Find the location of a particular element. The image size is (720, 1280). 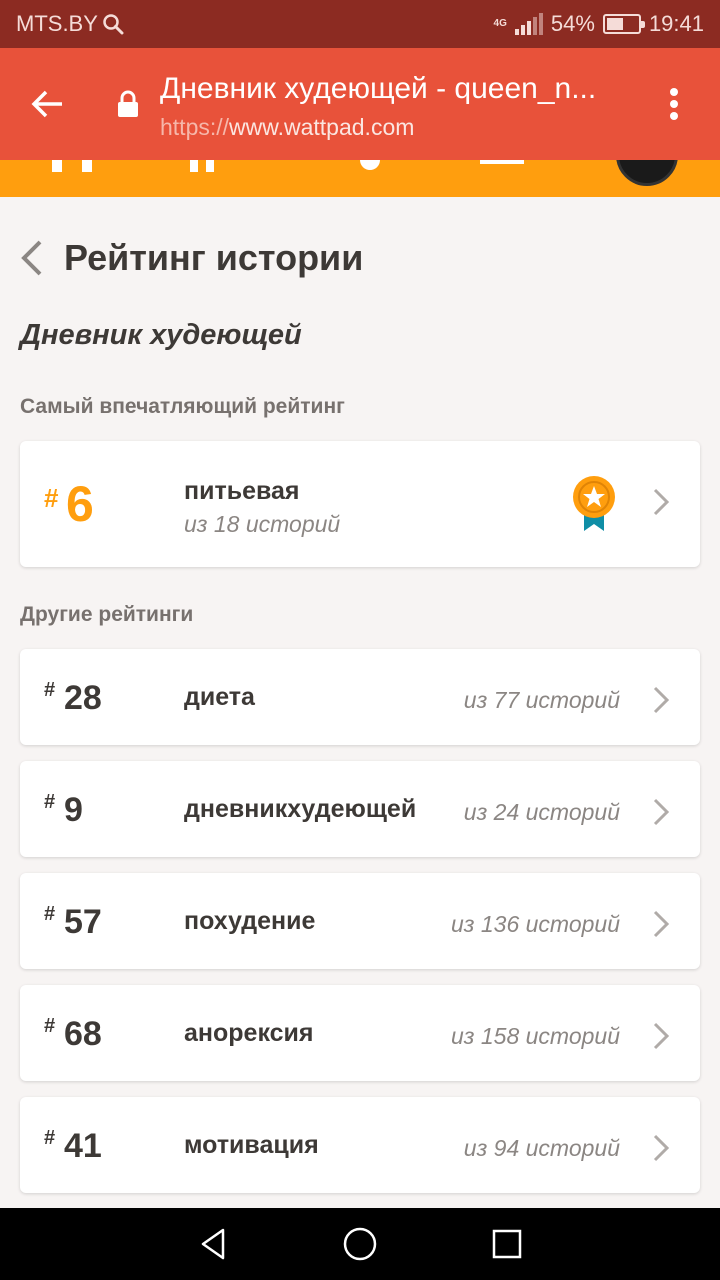

rank-number: 57 is located at coordinates (83, 922).